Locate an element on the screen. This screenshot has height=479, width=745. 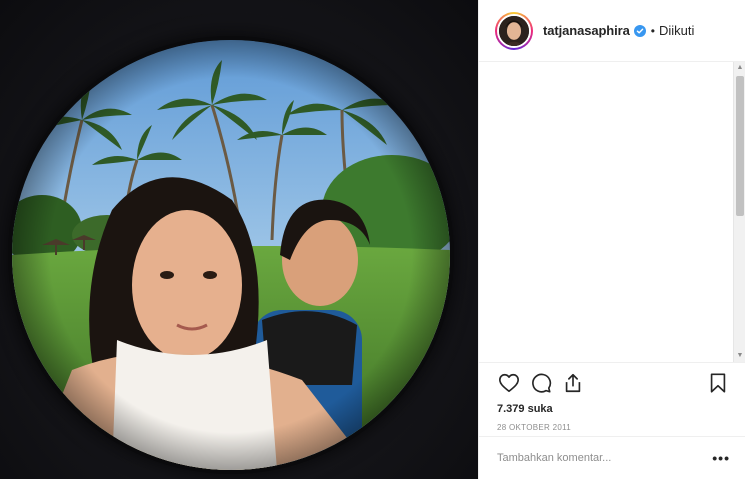
post-actions: 7.379 suka 28 OKTOBER 2011 is located at coordinates (612, 399).